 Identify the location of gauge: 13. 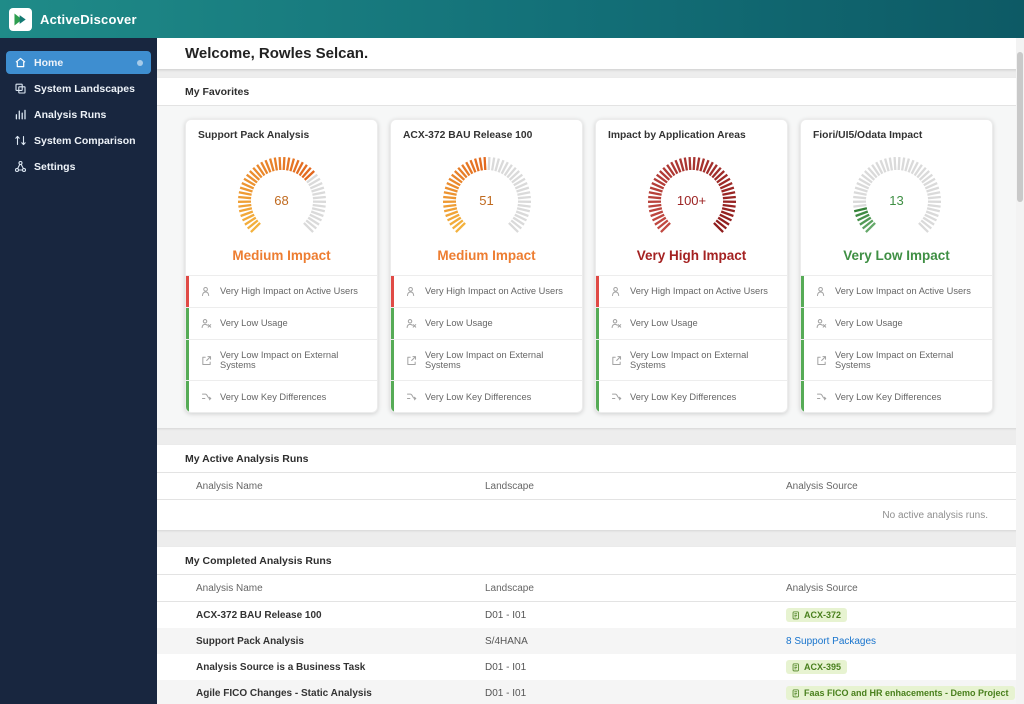
(897, 198).